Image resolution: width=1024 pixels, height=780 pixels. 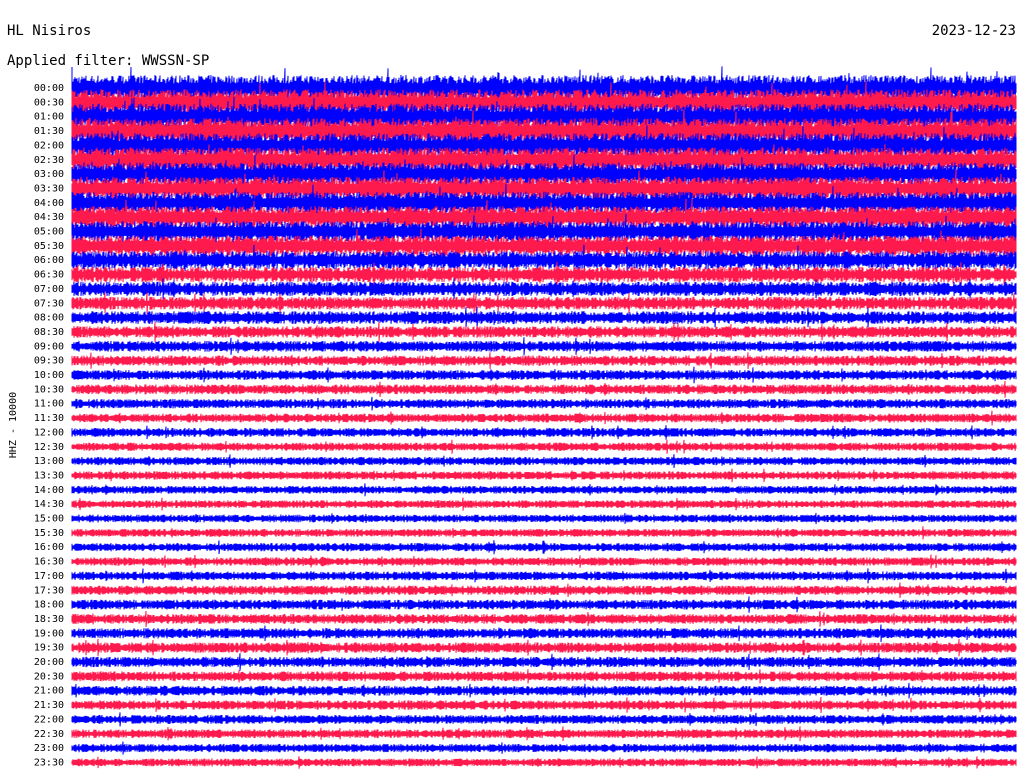 I want to click on time-label: 07:00, so click(x=49, y=289).